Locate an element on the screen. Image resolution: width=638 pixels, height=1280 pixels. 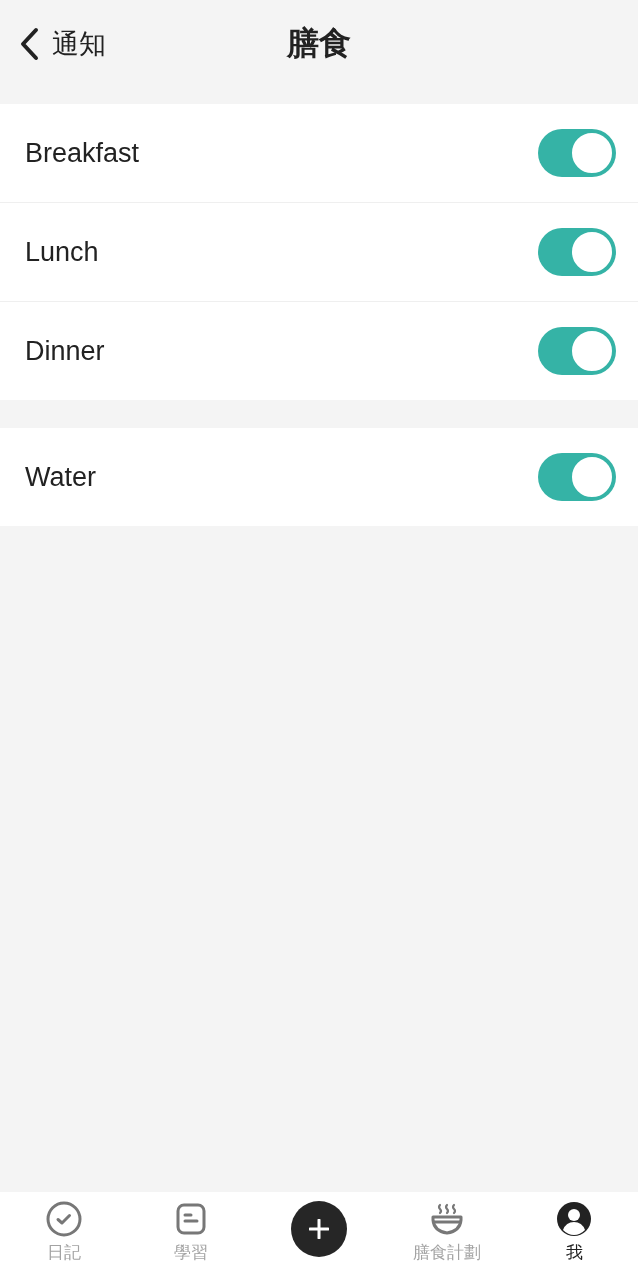
steaming-bowl-icon is located at coordinates (446, 1219).